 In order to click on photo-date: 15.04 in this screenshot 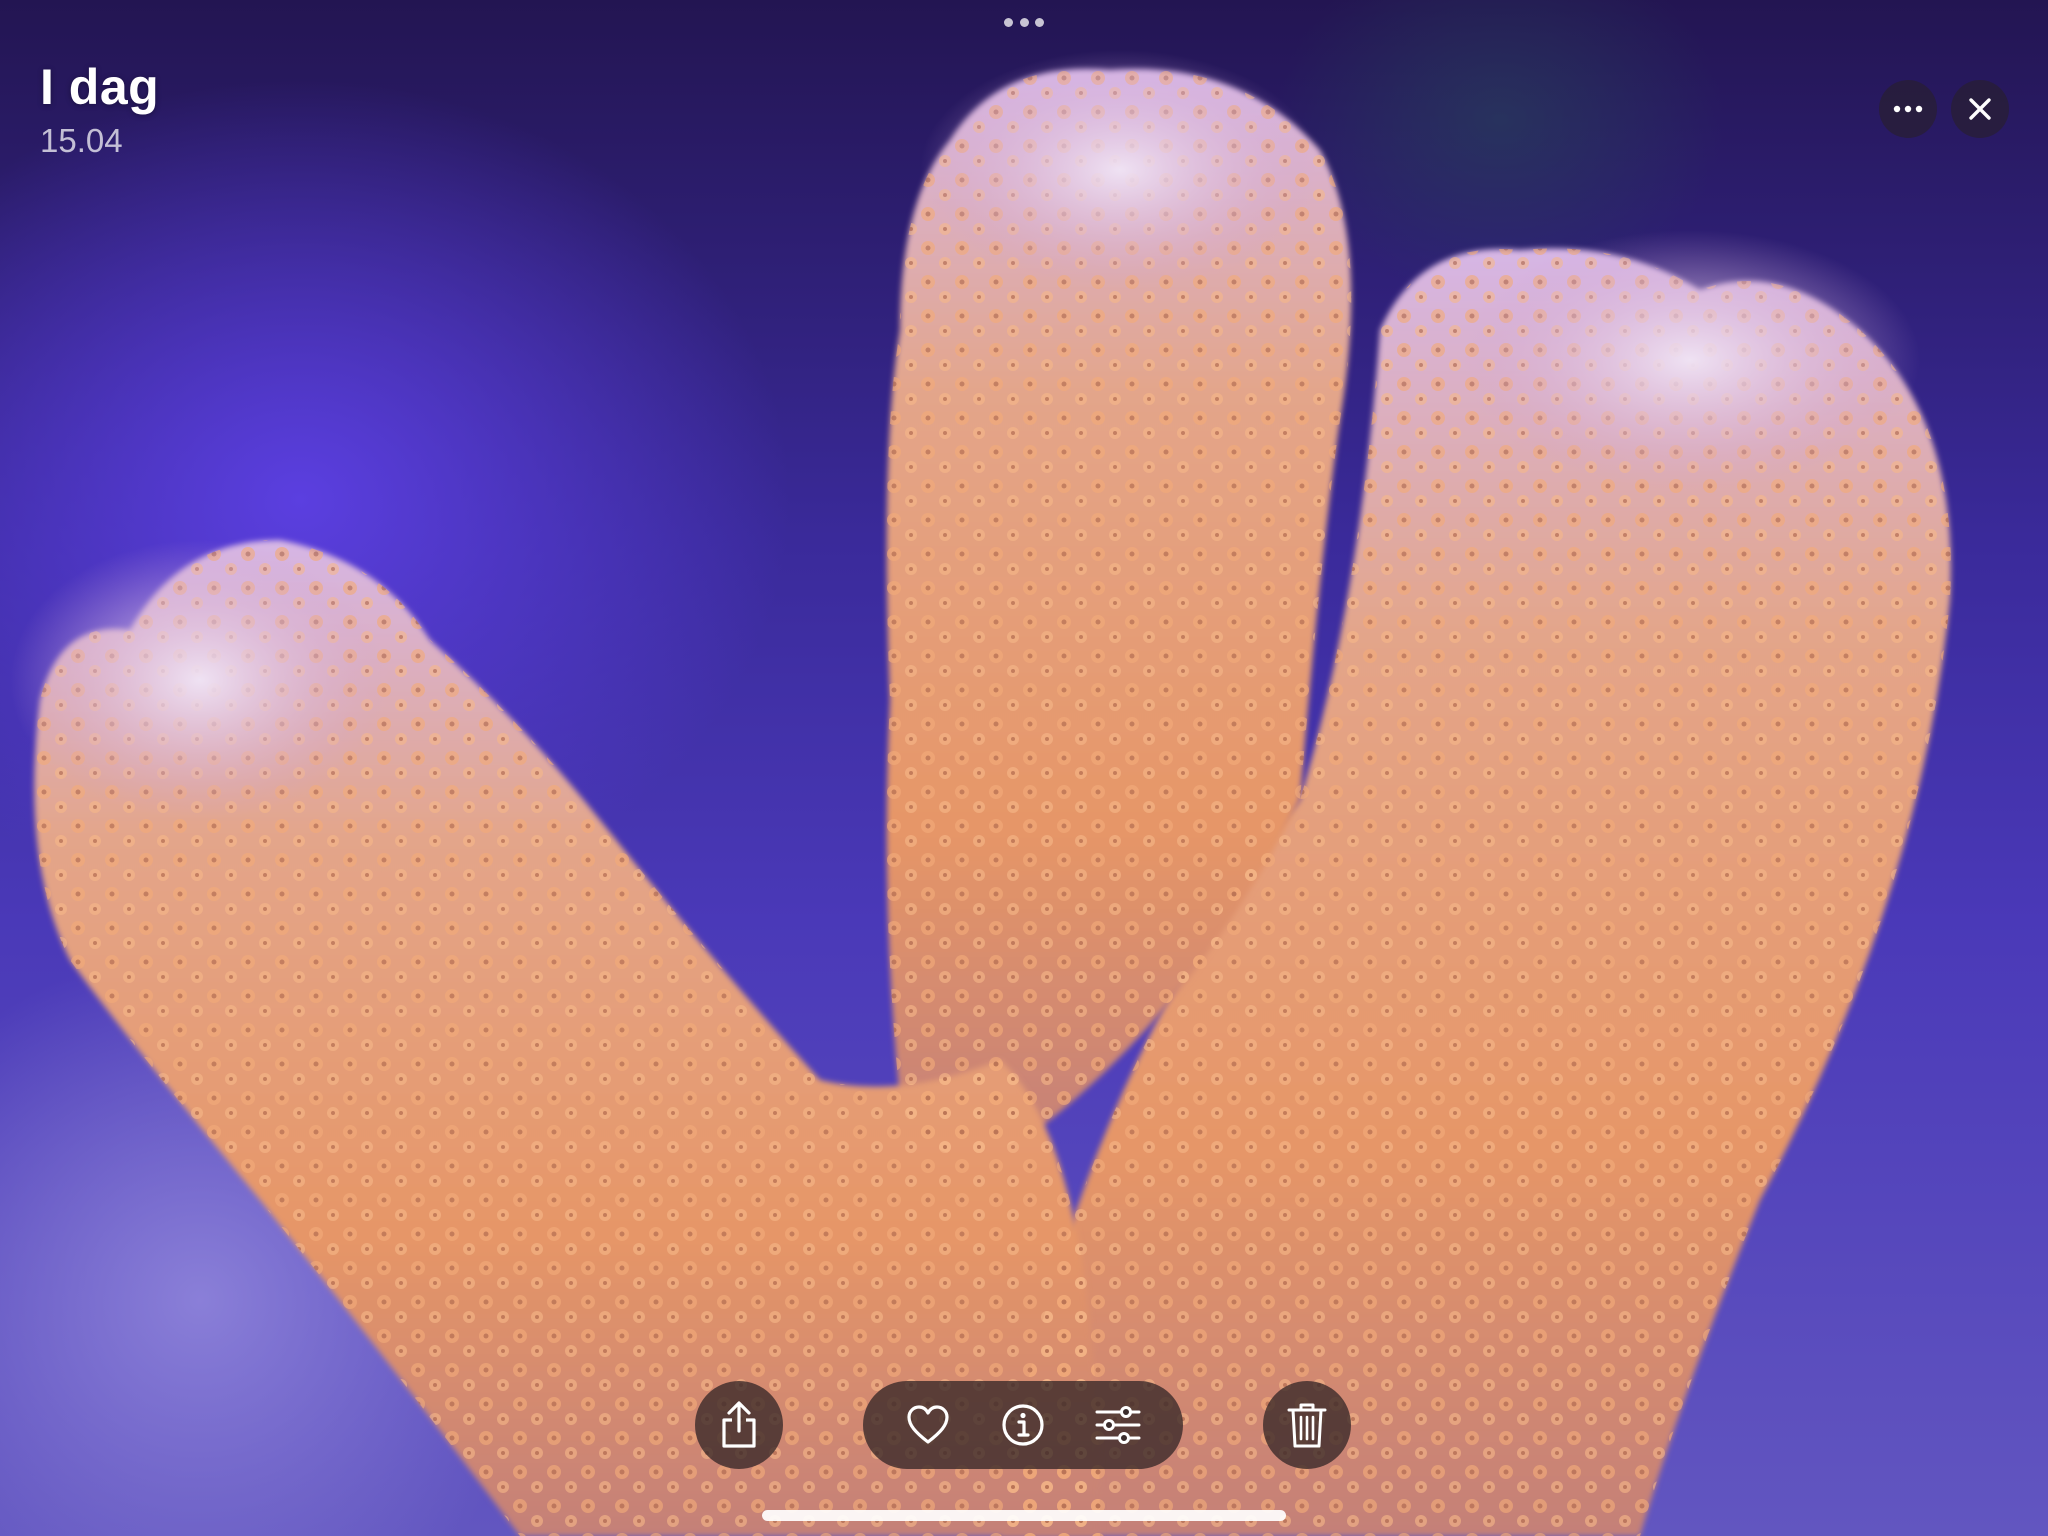, I will do `click(81, 140)`.